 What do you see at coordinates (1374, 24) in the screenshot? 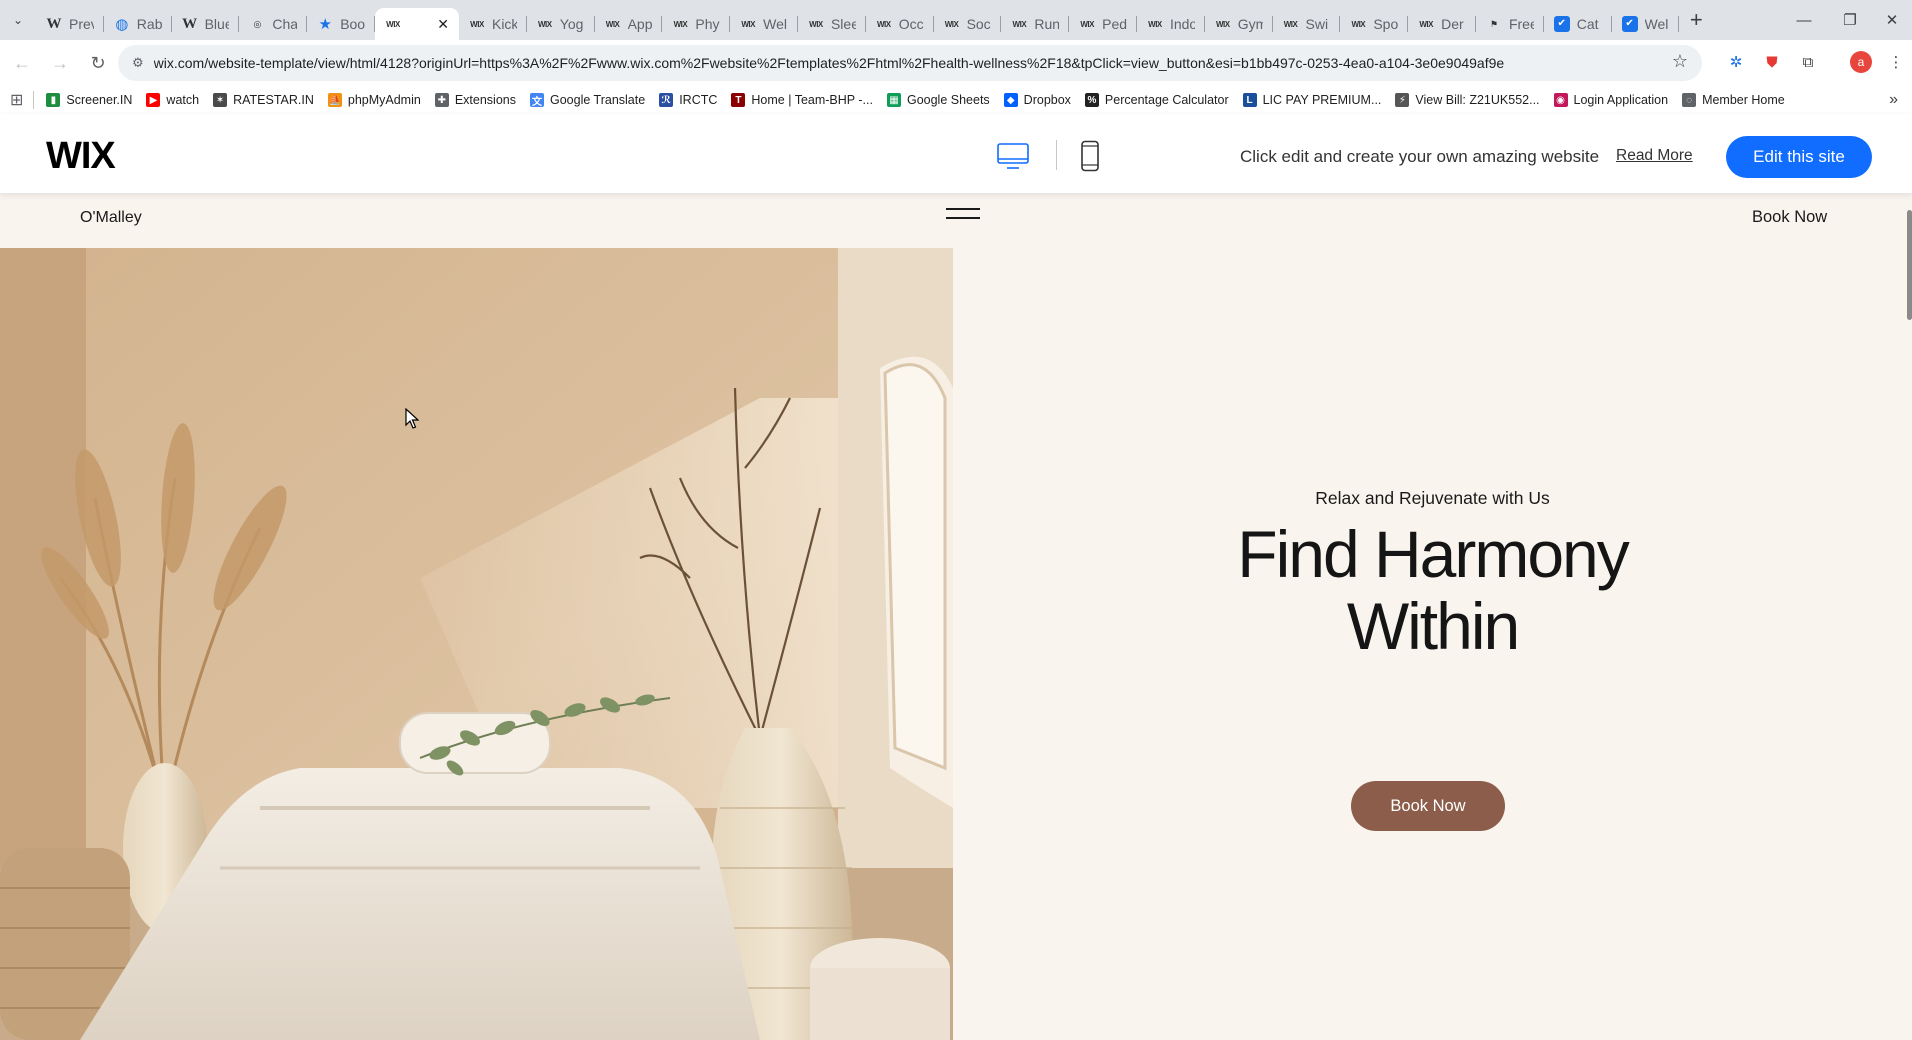
I see `browser-tab: WIX Spo` at bounding box center [1374, 24].